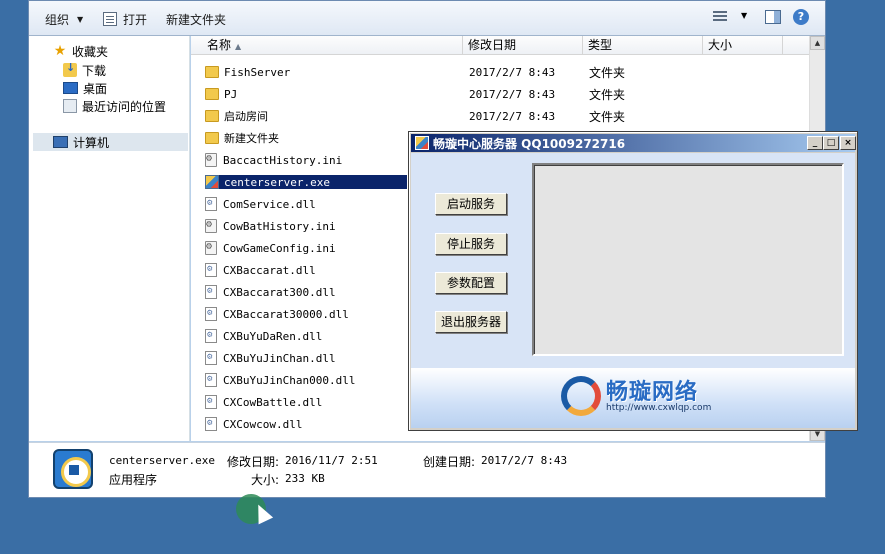  I want to click on exe-large-icon, so click(73, 469).